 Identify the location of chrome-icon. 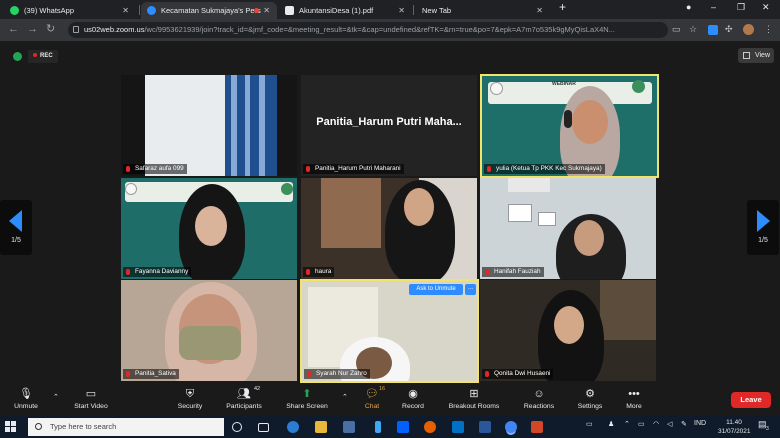
(511, 427).